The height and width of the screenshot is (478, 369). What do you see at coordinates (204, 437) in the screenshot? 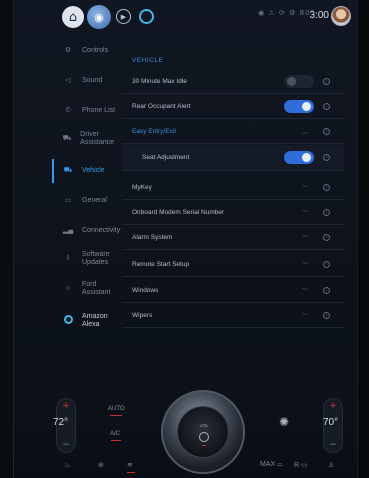
I see `power-icon` at bounding box center [204, 437].